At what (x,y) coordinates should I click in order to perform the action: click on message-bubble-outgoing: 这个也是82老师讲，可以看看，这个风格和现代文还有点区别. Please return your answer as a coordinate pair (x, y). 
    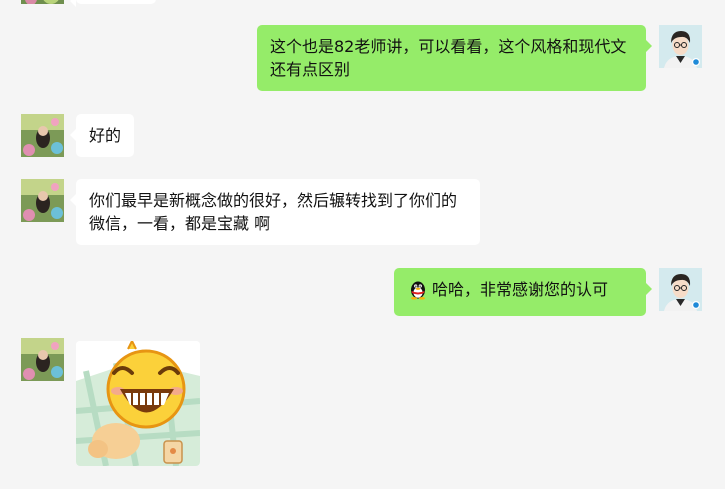
    Looking at the image, I should click on (454, 58).